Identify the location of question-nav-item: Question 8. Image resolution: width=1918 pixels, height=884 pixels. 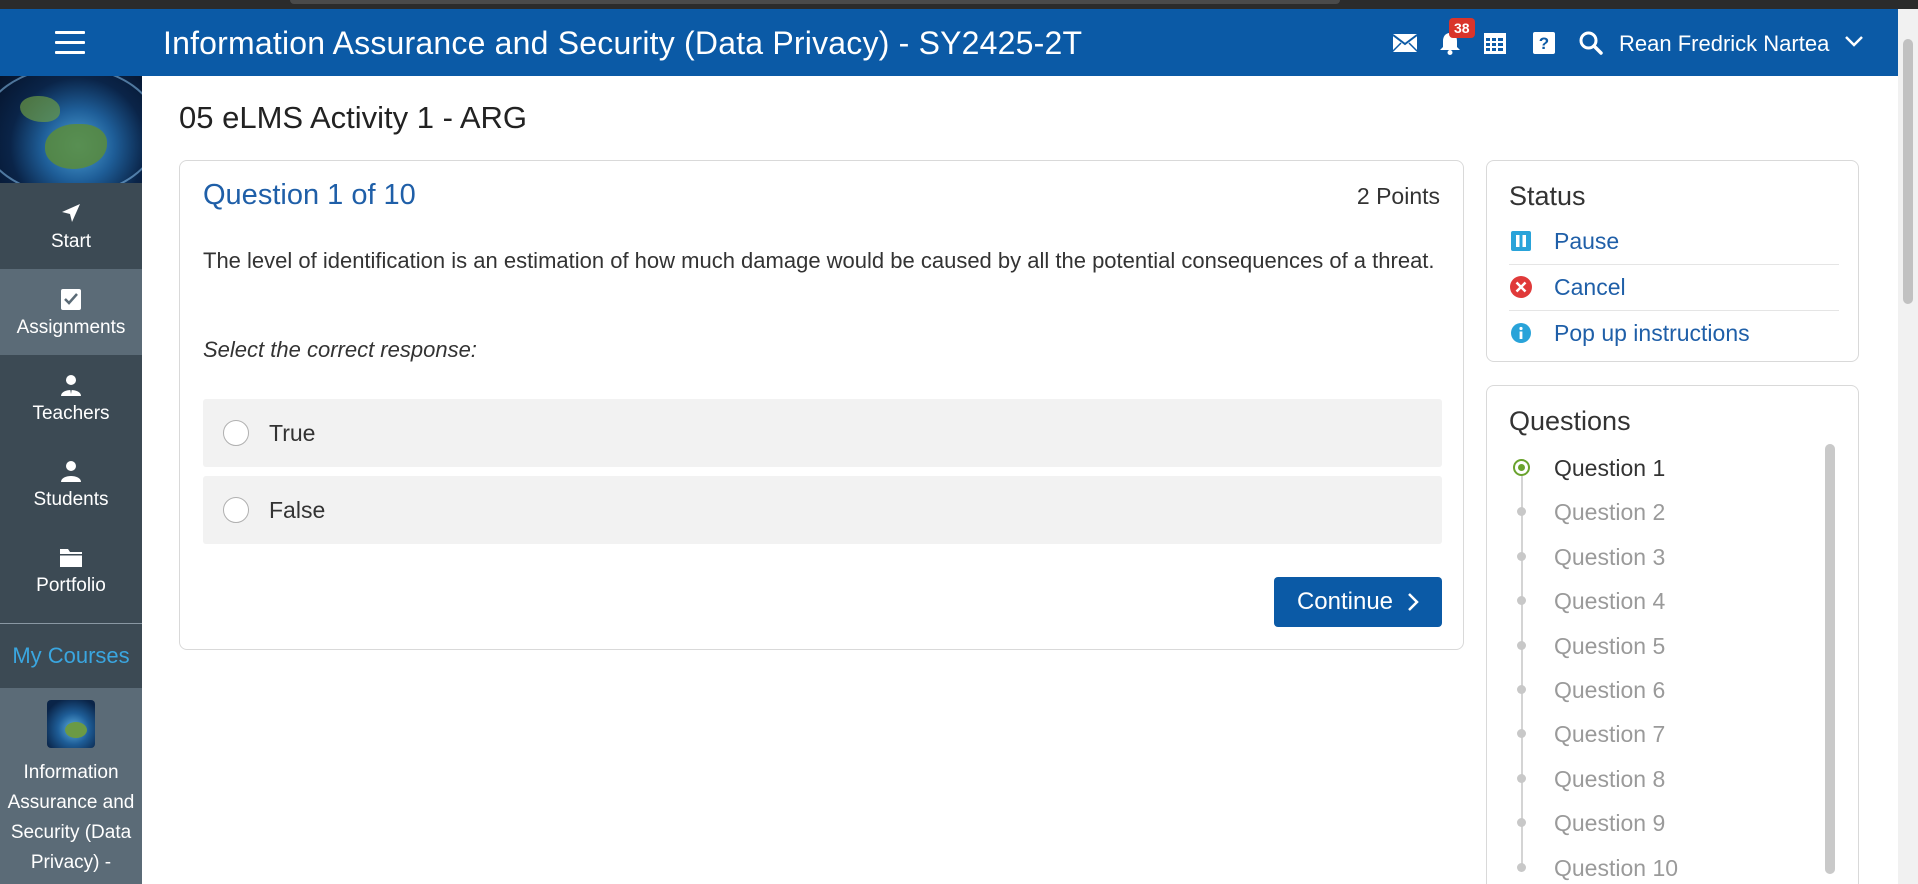
(1659, 779).